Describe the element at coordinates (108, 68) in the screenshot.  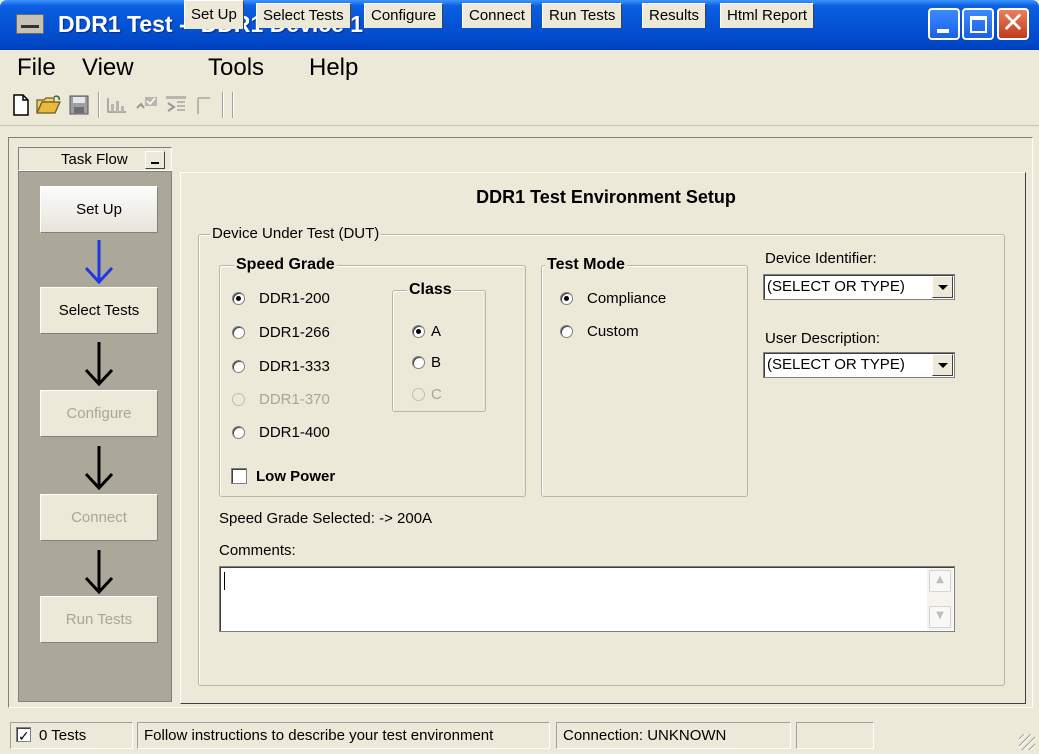
I see `menu-view: View` at that location.